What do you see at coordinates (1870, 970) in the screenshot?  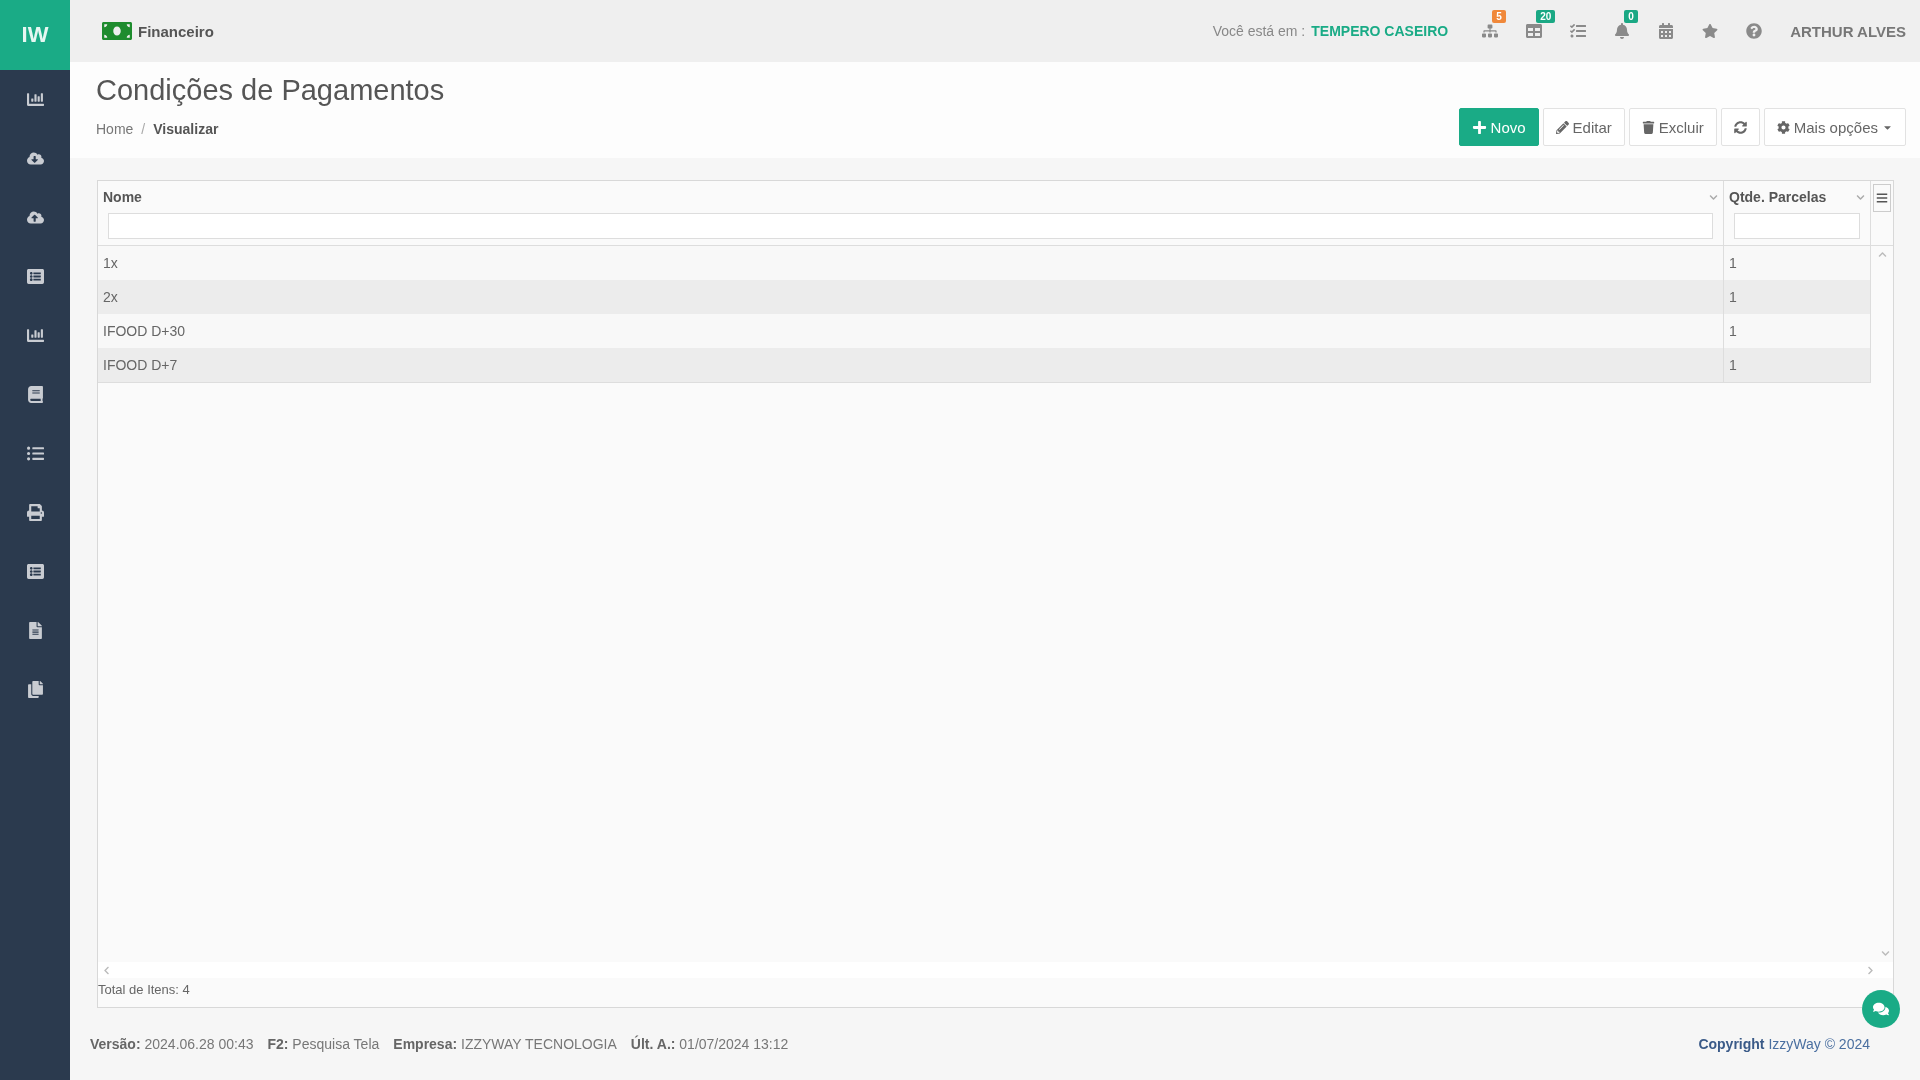 I see `scroll-right-icon` at bounding box center [1870, 970].